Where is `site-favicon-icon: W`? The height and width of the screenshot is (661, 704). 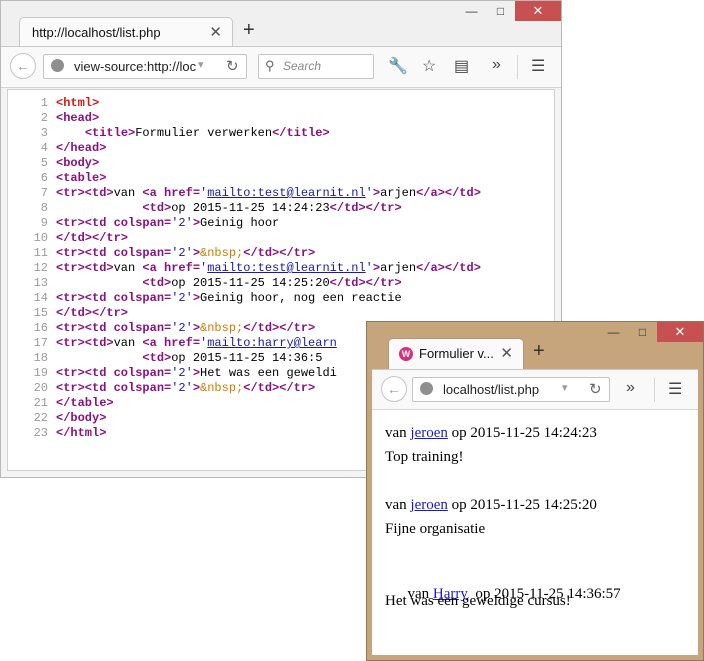 site-favicon-icon: W is located at coordinates (406, 354).